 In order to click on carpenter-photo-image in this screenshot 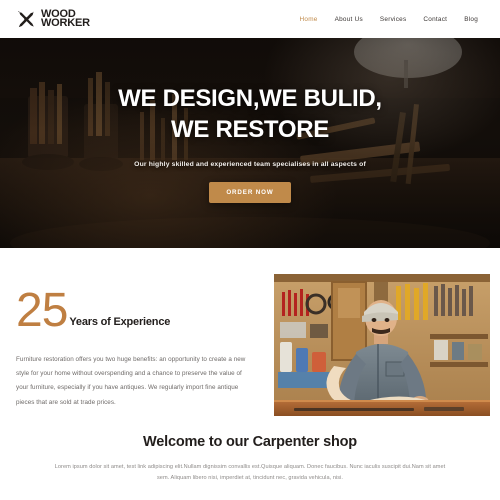, I will do `click(382, 345)`.